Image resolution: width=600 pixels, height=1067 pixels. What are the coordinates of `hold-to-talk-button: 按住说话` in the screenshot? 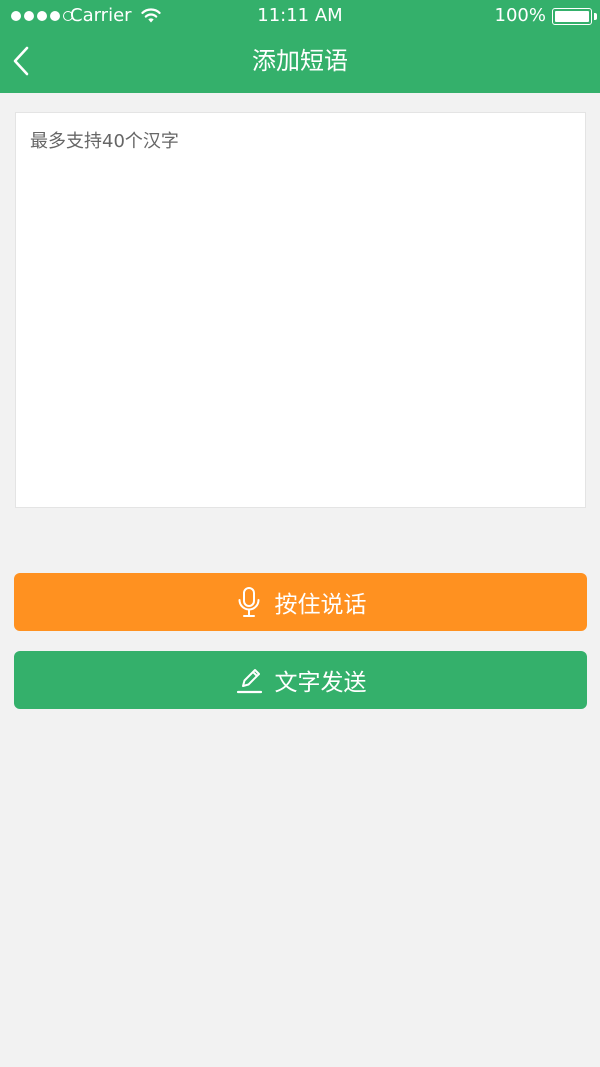 It's located at (300, 602).